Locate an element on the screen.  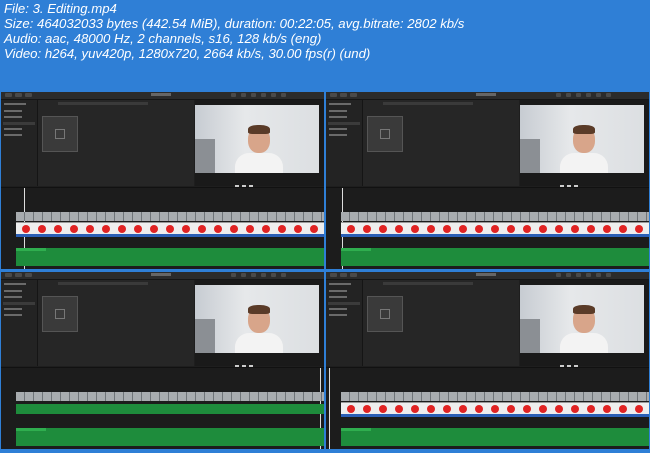
clip-thumbnail is located at coordinates (60, 134).